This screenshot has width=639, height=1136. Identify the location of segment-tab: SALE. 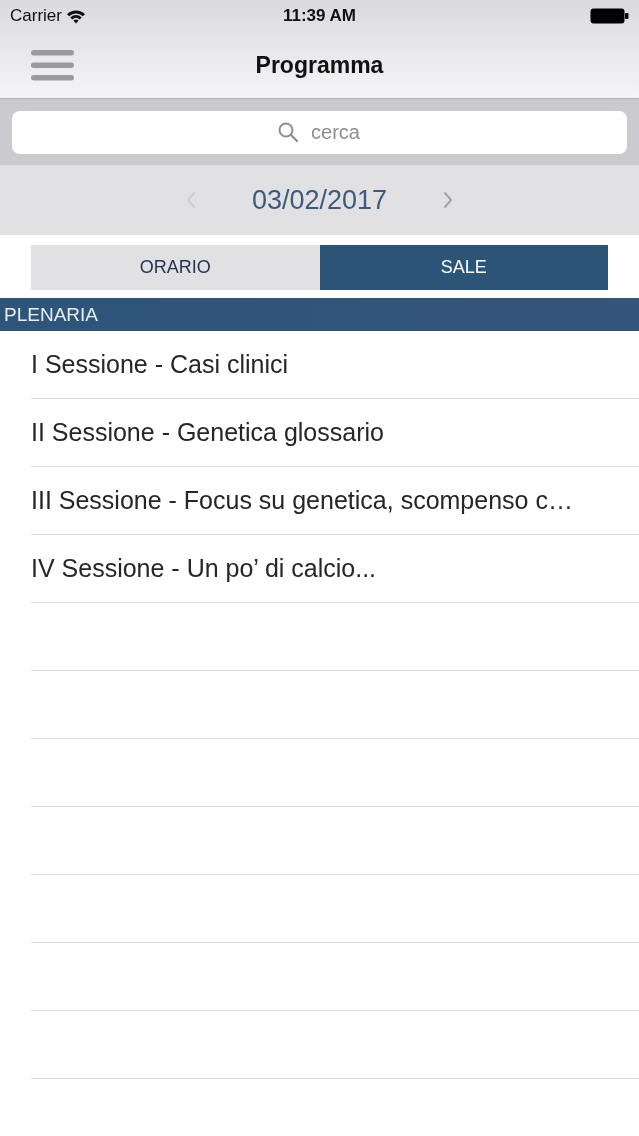
(463, 267).